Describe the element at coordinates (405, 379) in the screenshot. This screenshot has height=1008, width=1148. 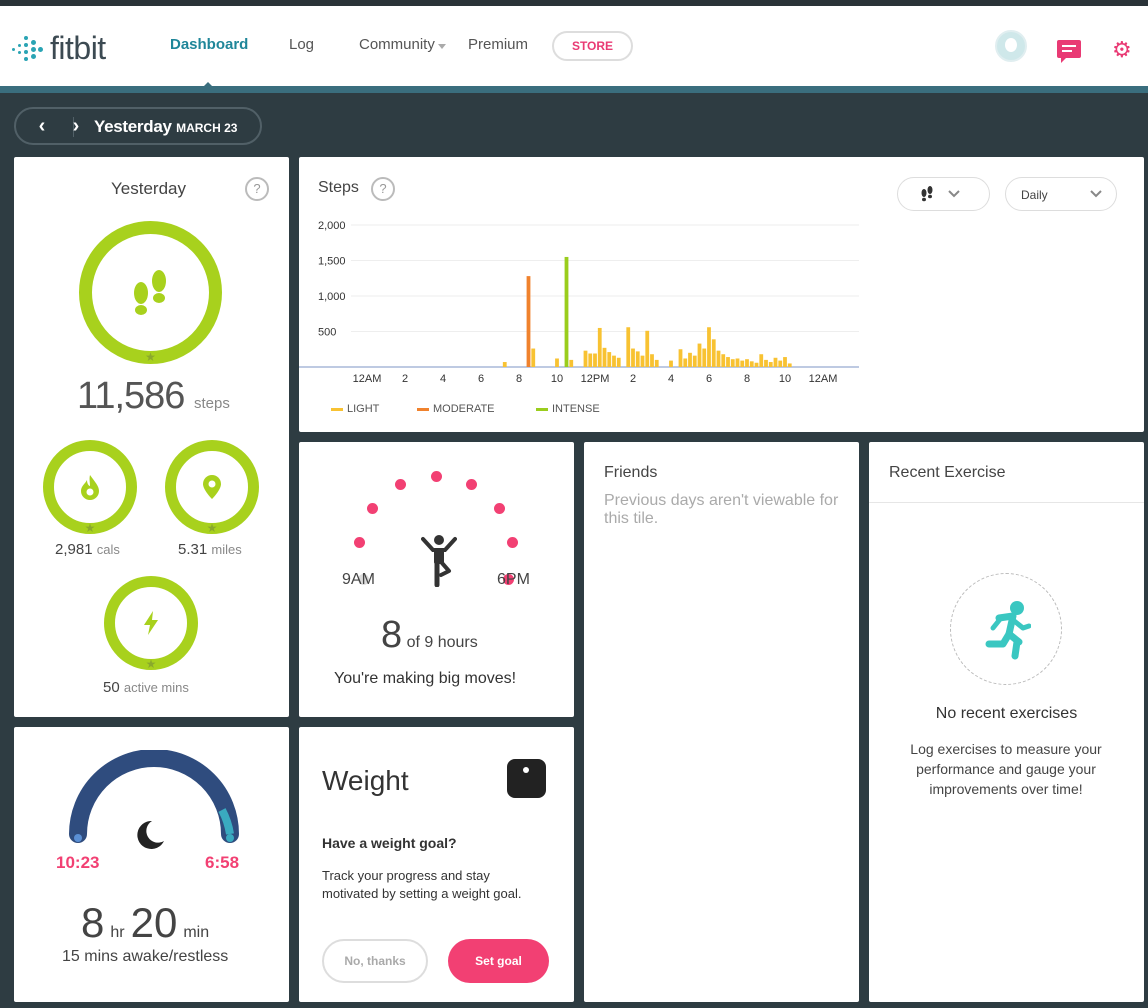
I see `x-tick-label: 2` at that location.